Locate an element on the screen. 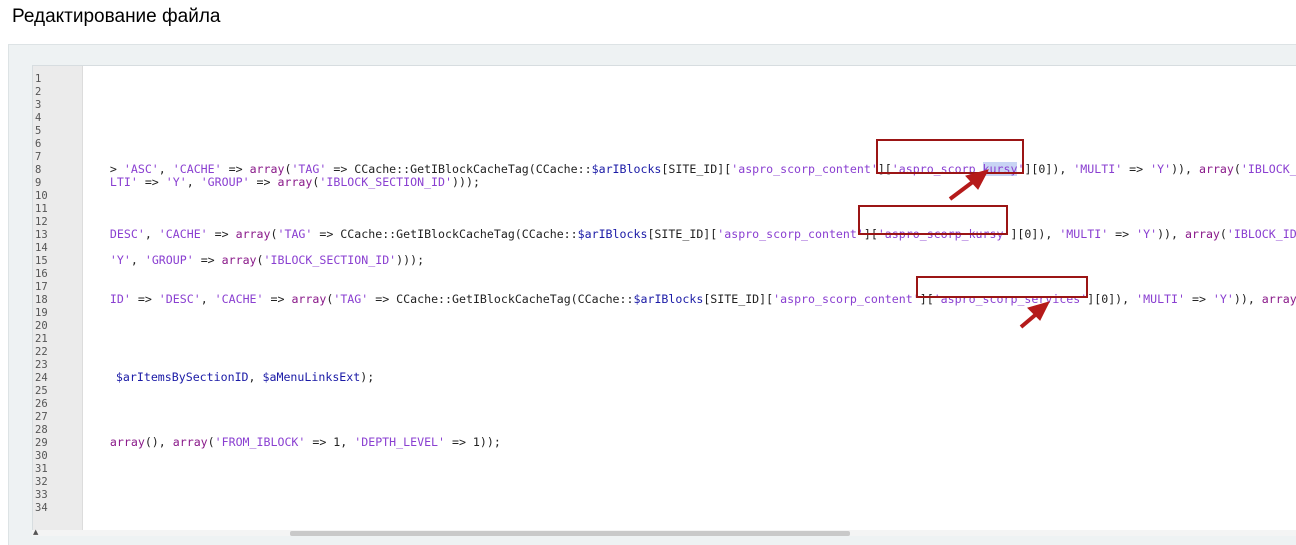  scrollbar-thumb is located at coordinates (570, 533).